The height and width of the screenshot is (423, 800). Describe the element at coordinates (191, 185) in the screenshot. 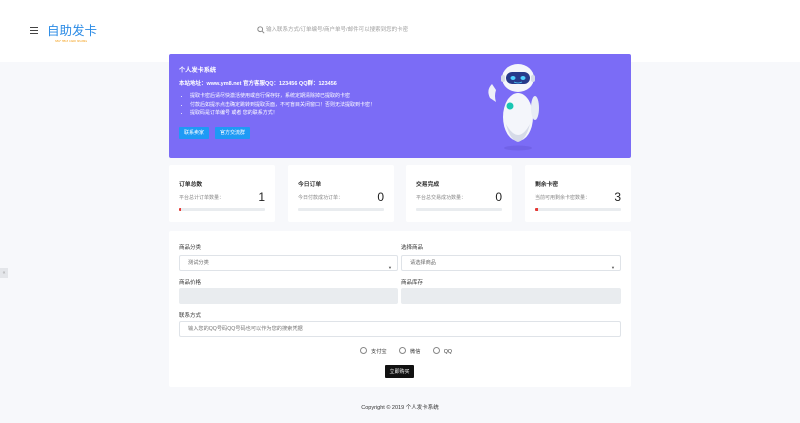

I see `stat-title: 订单总数` at that location.